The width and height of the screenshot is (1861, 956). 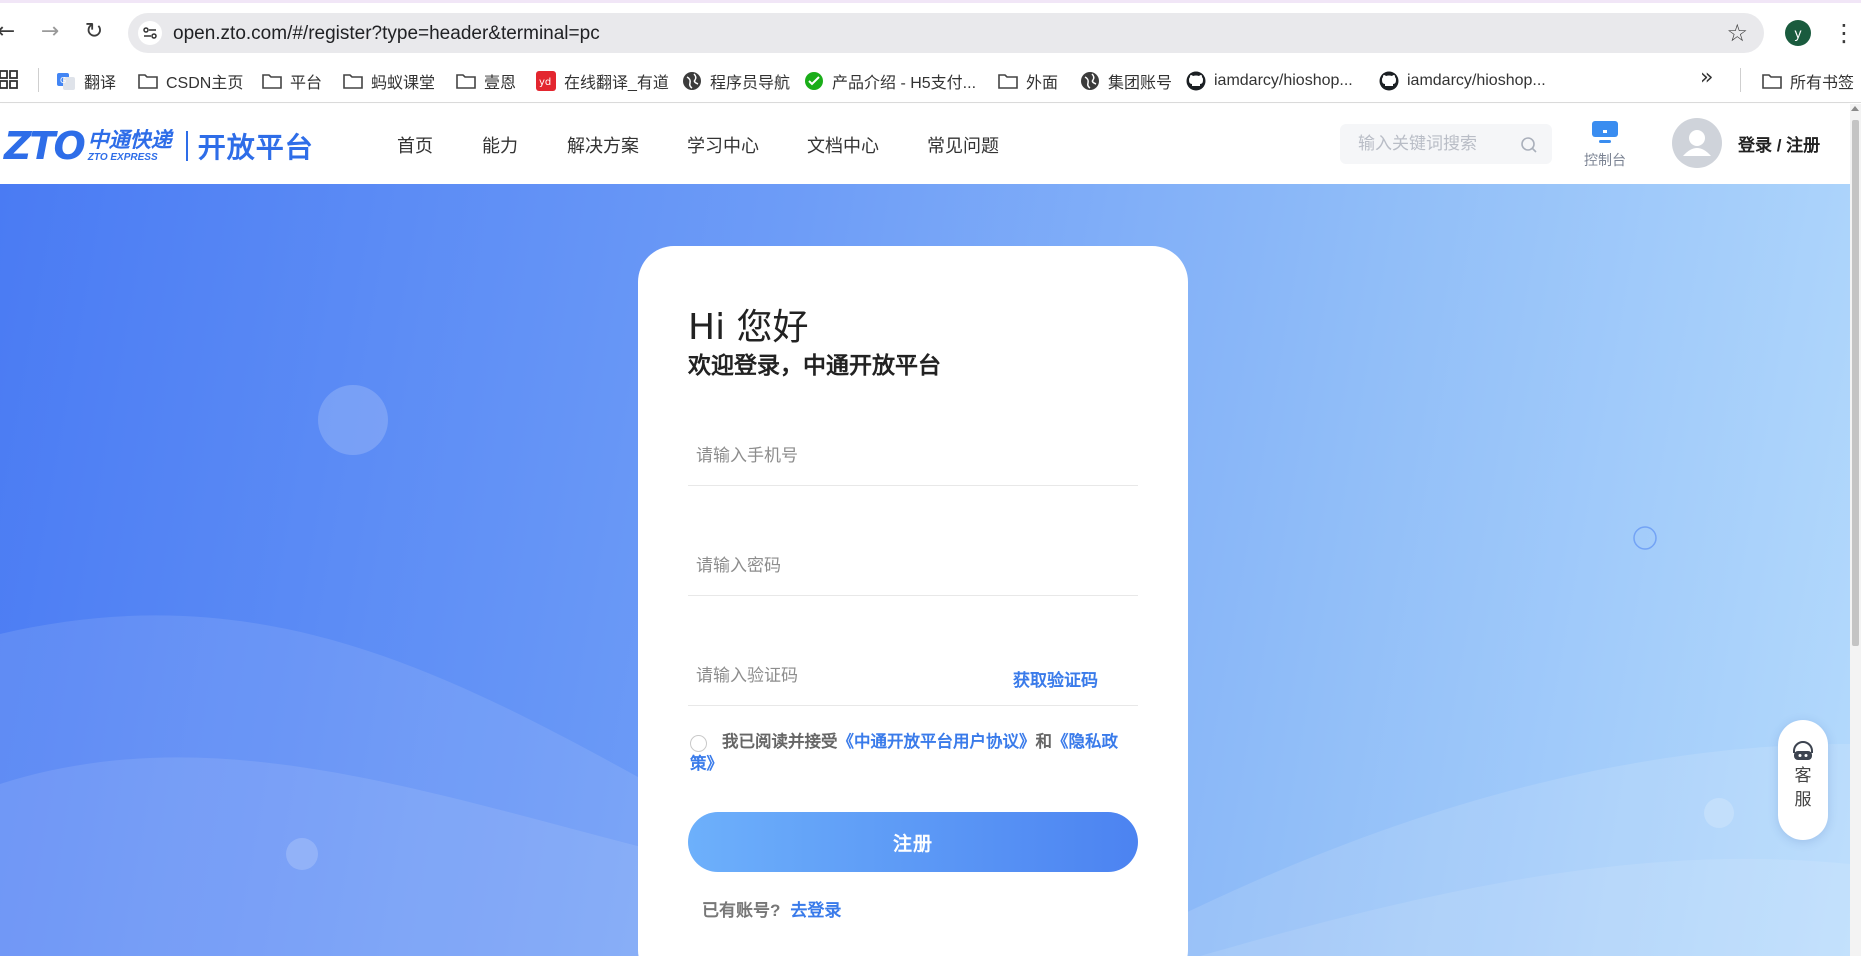 I want to click on agree-and: 和, so click(x=1044, y=742).